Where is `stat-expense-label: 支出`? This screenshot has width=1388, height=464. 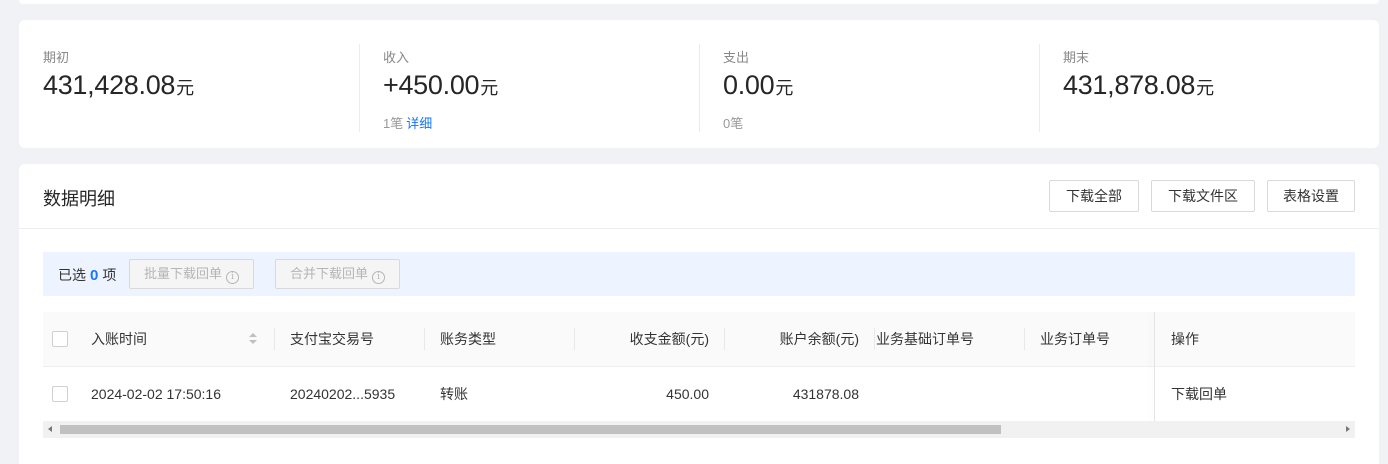 stat-expense-label: 支出 is located at coordinates (736, 57).